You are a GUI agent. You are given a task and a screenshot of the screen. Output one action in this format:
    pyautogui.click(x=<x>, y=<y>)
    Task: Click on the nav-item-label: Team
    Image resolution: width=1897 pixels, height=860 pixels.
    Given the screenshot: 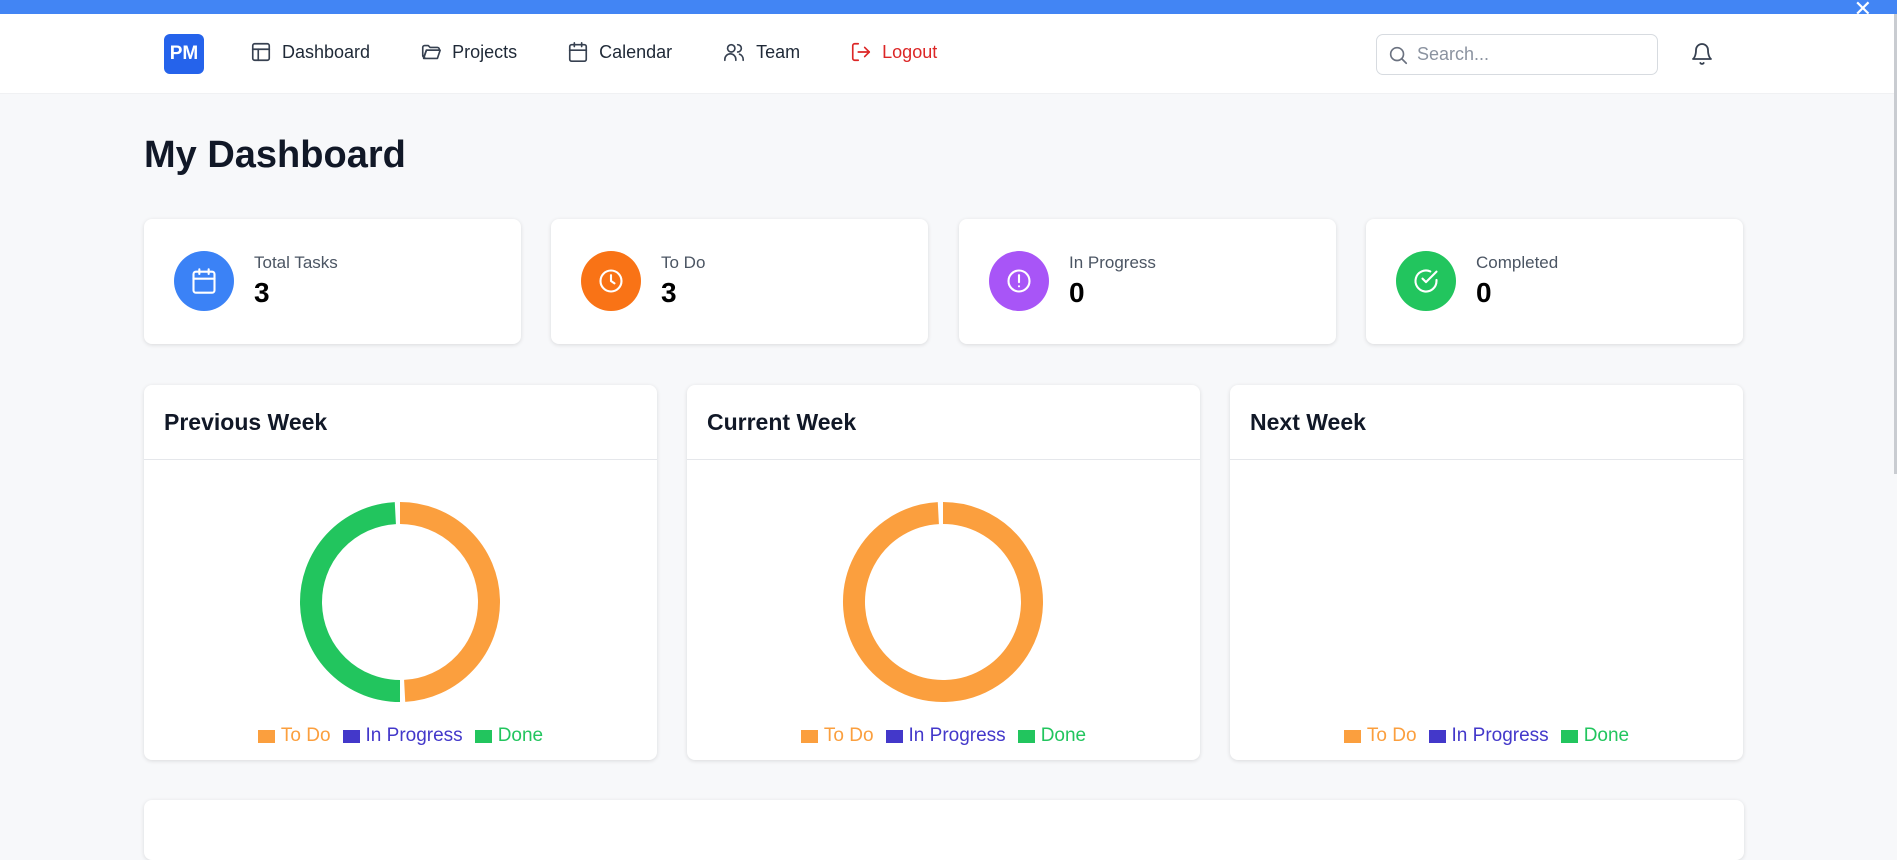 What is the action you would take?
    pyautogui.click(x=778, y=51)
    